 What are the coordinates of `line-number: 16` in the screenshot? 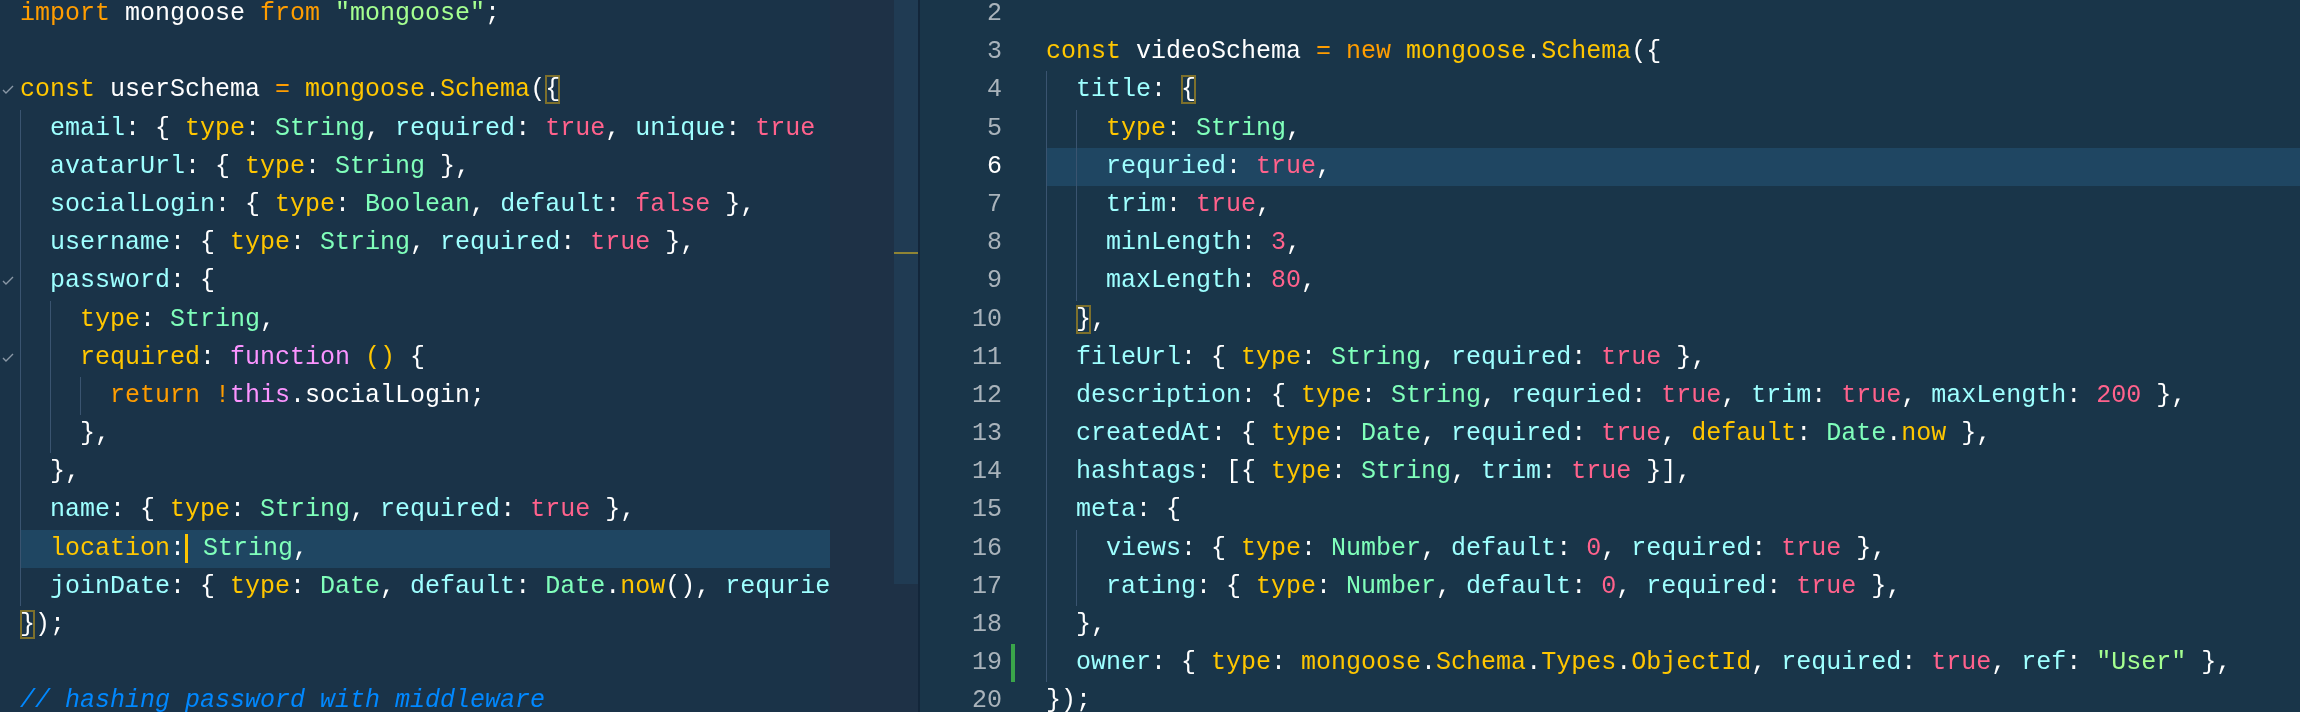 It's located at (986, 548).